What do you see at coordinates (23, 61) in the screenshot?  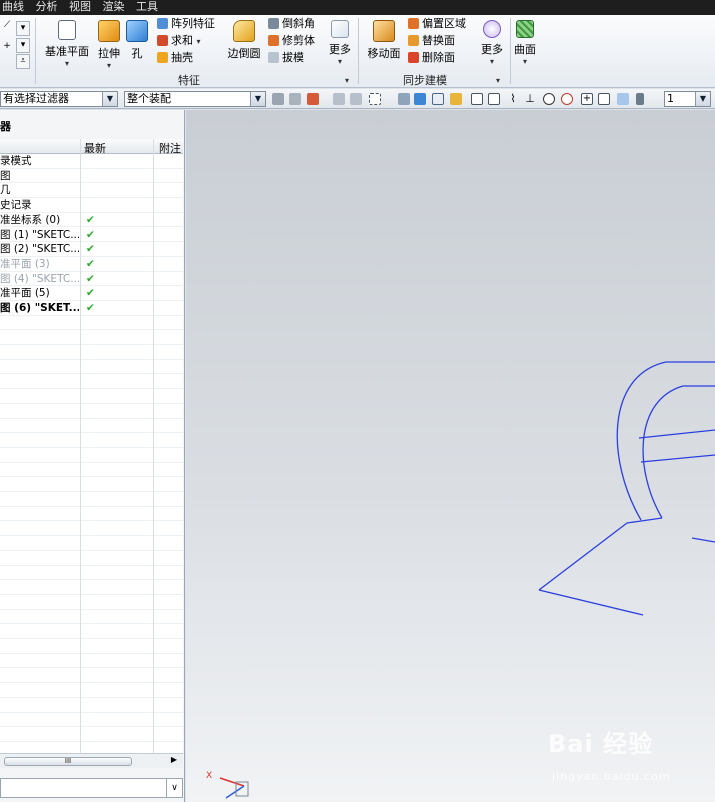 I see `more-down-icon: ⩡` at bounding box center [23, 61].